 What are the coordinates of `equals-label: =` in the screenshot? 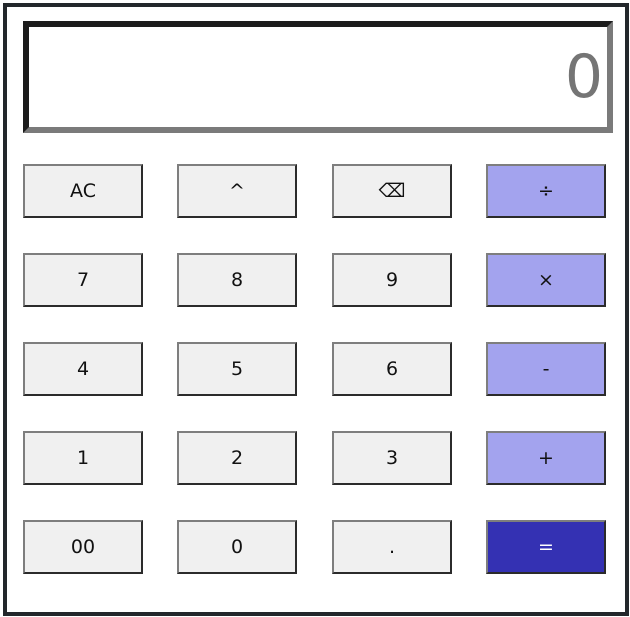 It's located at (546, 547).